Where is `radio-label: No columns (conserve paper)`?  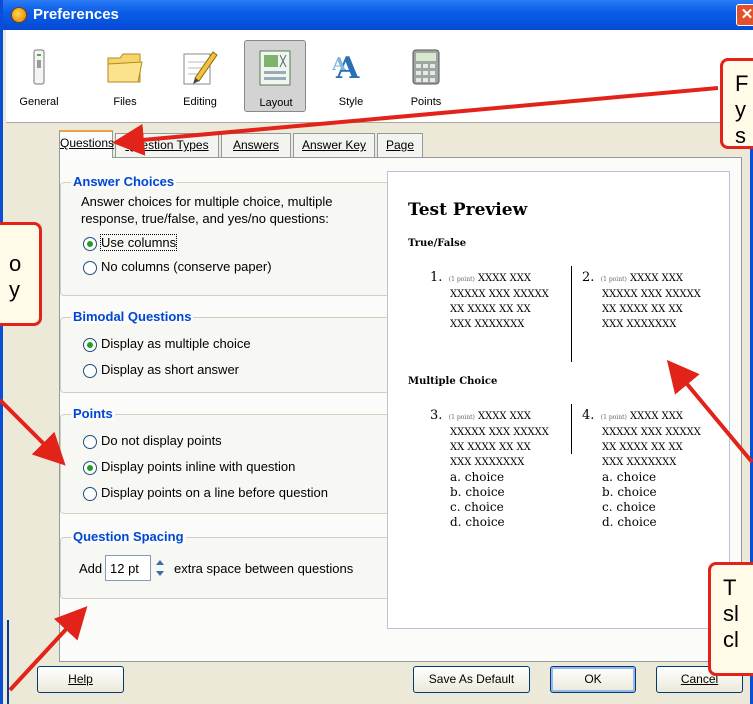 radio-label: No columns (conserve paper) is located at coordinates (186, 266).